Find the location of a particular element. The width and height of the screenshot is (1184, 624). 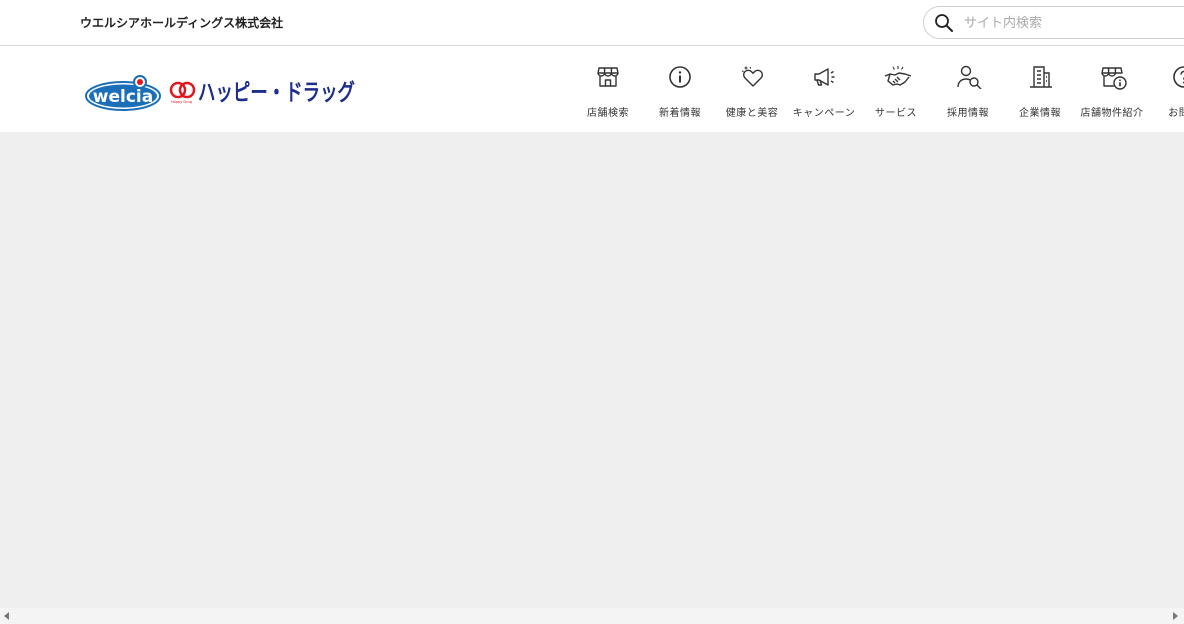

nav-label: サービス is located at coordinates (896, 113).